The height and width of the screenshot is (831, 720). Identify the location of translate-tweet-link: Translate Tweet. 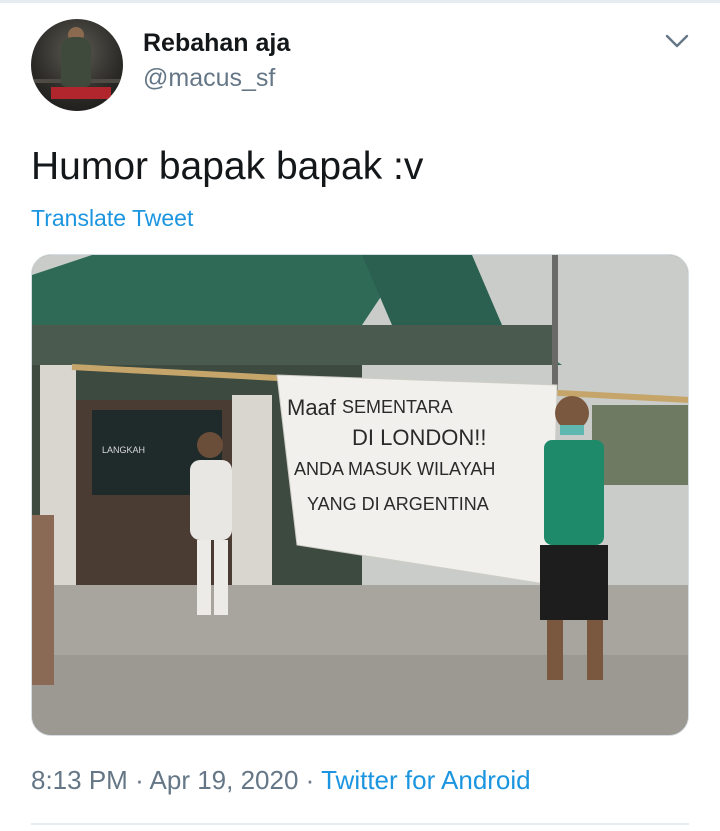
(112, 218).